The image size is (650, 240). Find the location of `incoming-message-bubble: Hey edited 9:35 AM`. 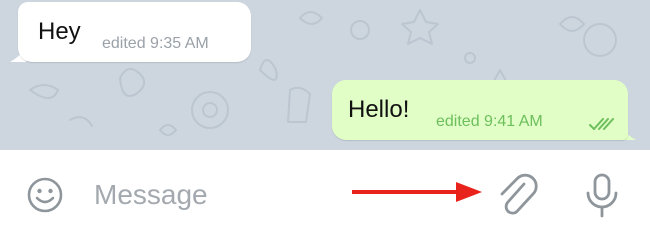

incoming-message-bubble: Hey edited 9:35 AM is located at coordinates (134, 32).